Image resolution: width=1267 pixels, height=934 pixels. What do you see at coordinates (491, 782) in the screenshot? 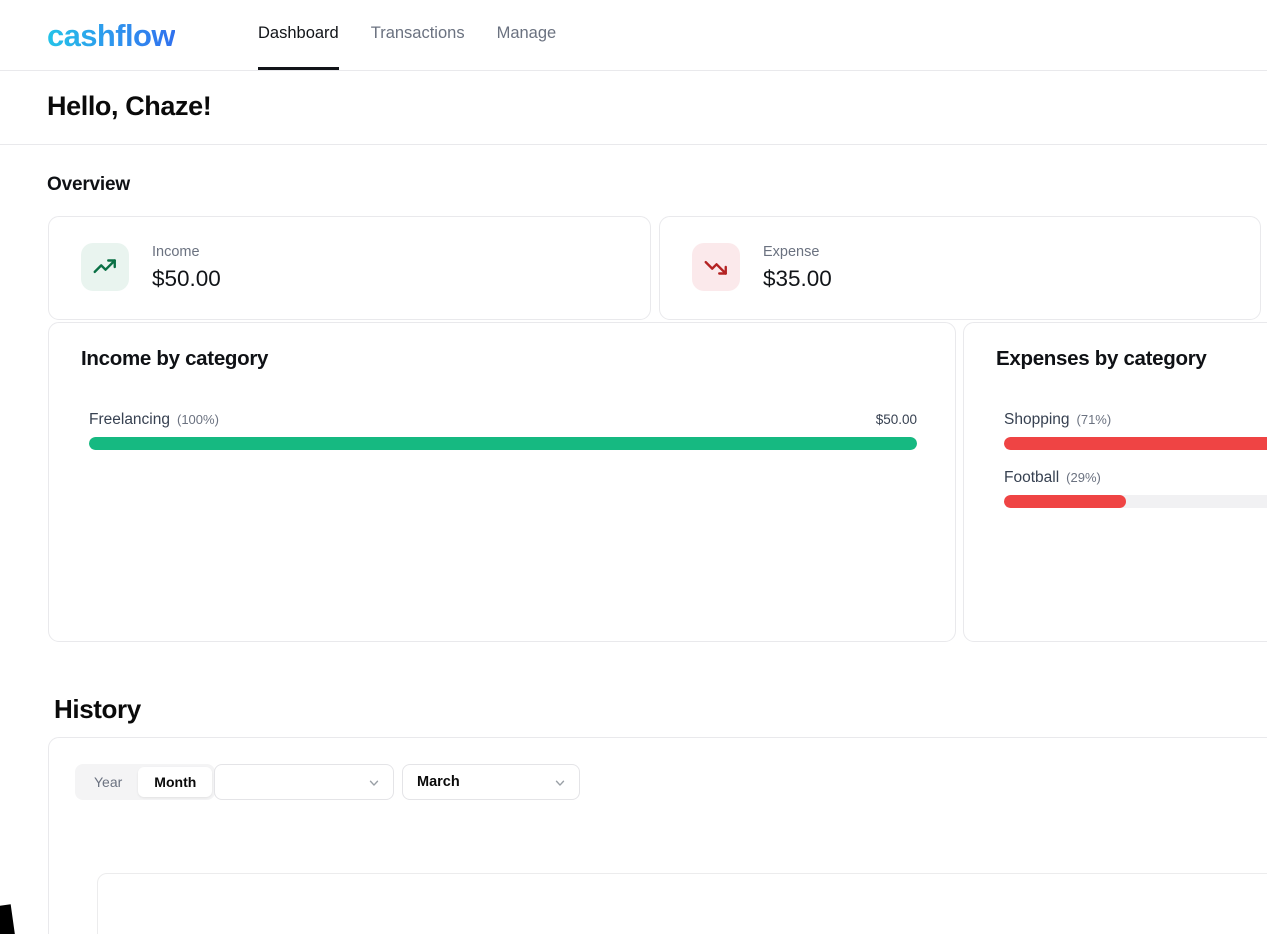
I see `month-select: March` at bounding box center [491, 782].